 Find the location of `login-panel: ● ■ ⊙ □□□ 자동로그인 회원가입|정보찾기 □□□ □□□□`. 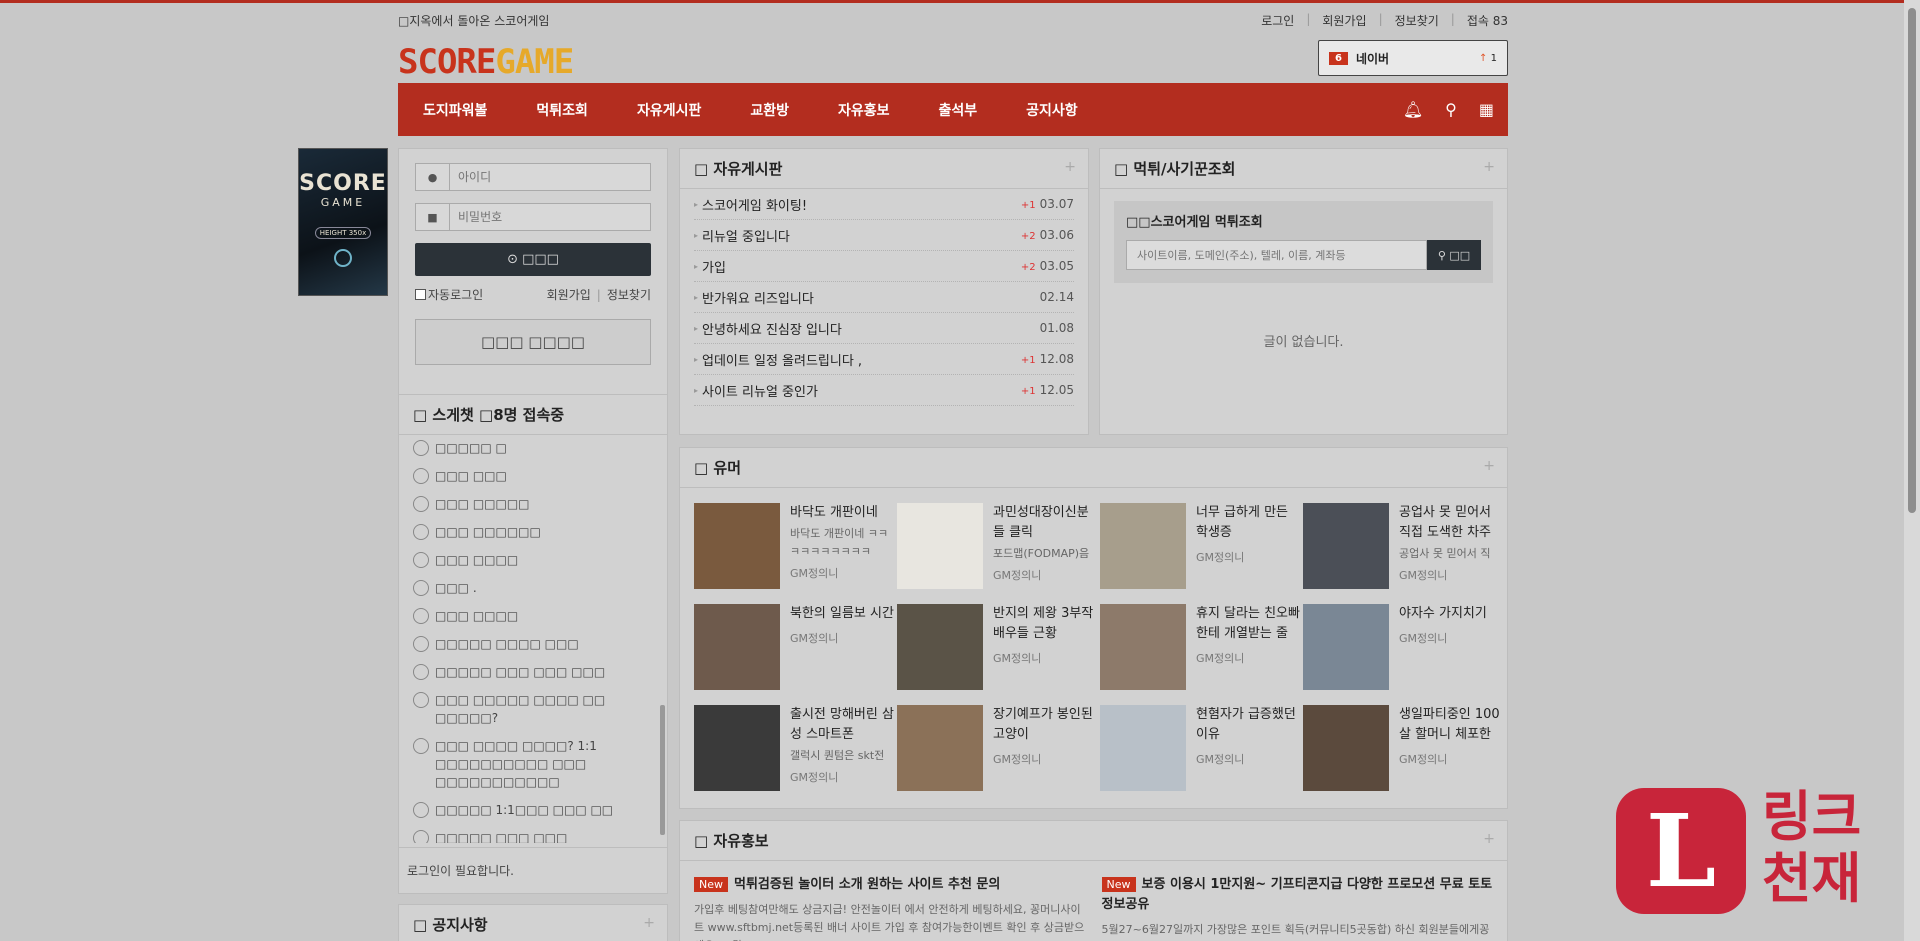

login-panel: ● ■ ⊙ □□□ 자동로그인 회원가입|정보찾기 □□□ □□□□ is located at coordinates (533, 282).